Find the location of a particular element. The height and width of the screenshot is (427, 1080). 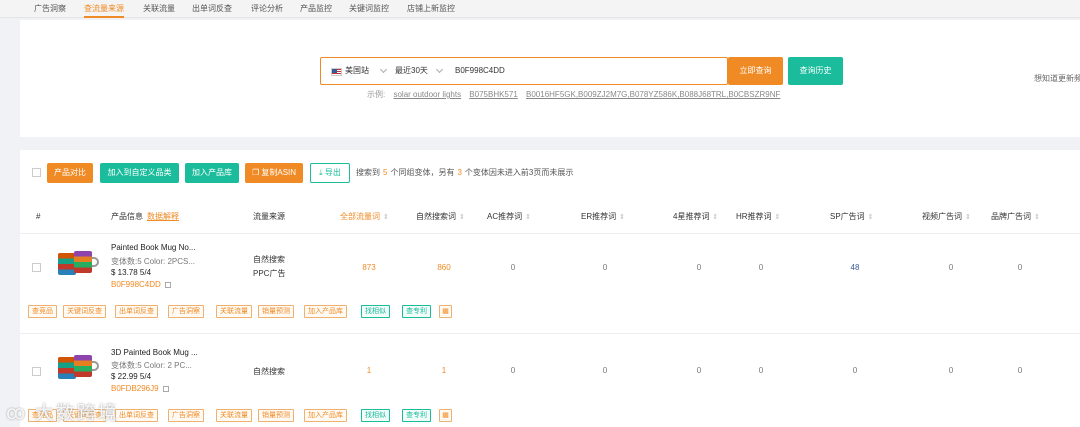

variant-count: 5 is located at coordinates (385, 172).